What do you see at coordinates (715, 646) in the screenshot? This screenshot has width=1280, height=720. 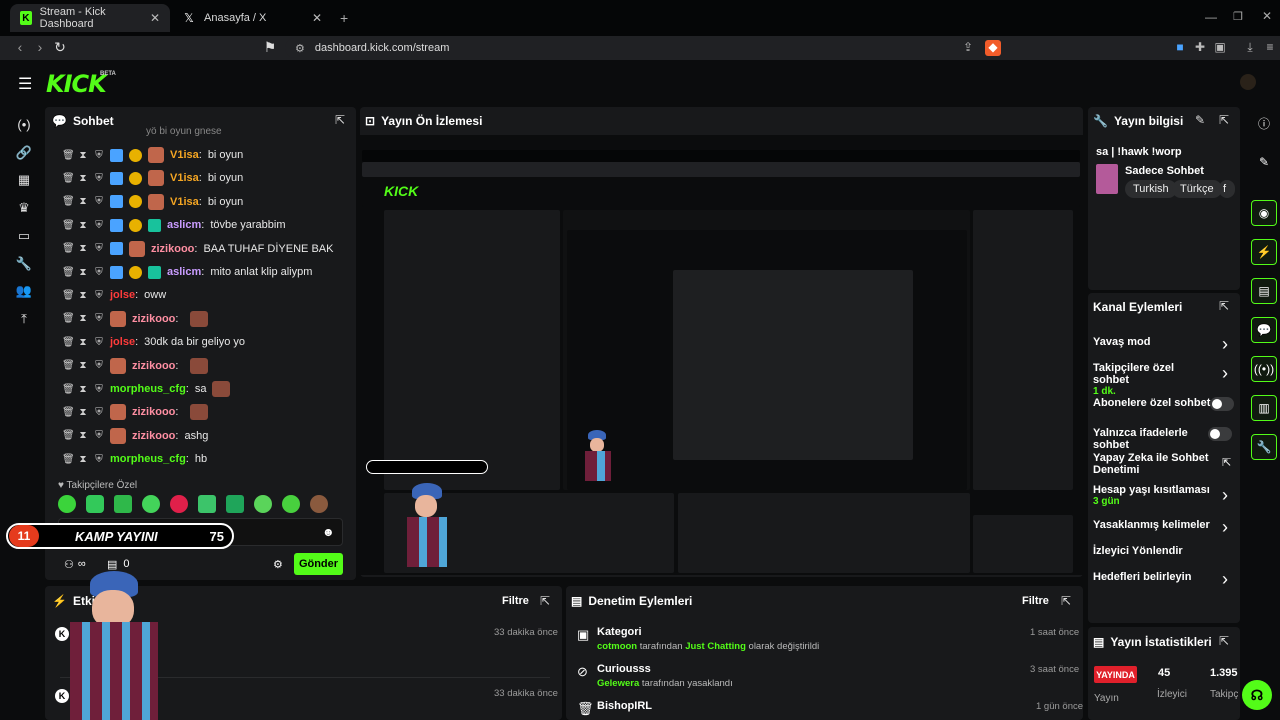 I see `mod-value: Just Chatting` at bounding box center [715, 646].